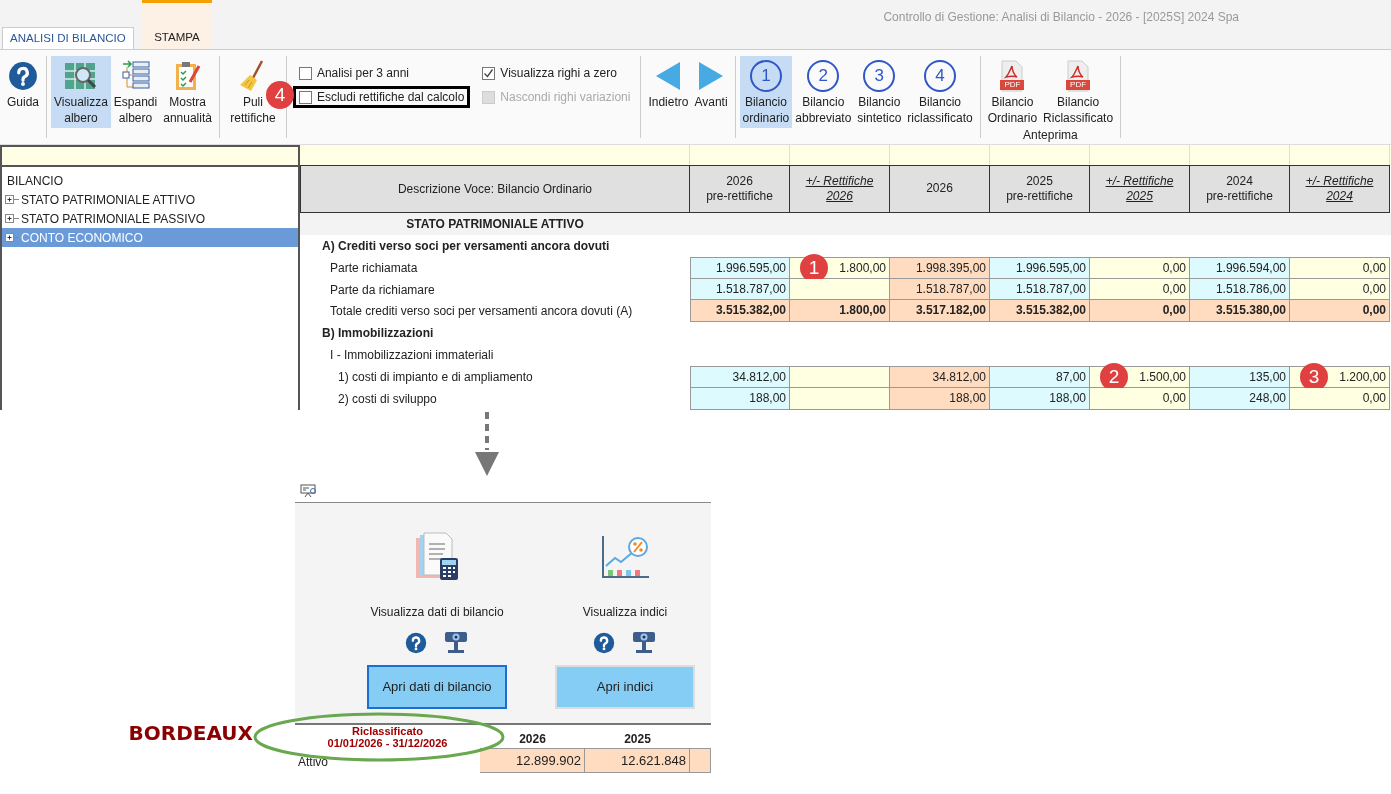 The height and width of the screenshot is (794, 1391). I want to click on ribbon-tab: ANALISI DI BILANCIO, so click(68, 38).